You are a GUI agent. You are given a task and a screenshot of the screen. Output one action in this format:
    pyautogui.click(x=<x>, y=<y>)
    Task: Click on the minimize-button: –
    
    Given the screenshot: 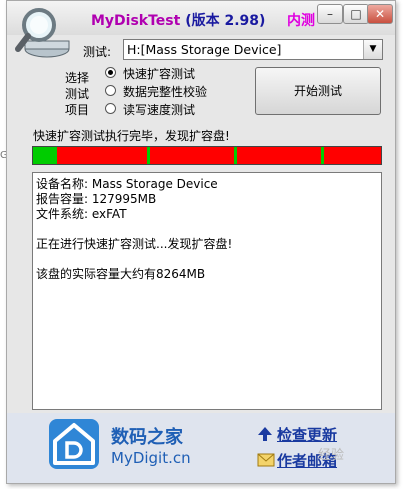 What is the action you would take?
    pyautogui.click(x=330, y=14)
    